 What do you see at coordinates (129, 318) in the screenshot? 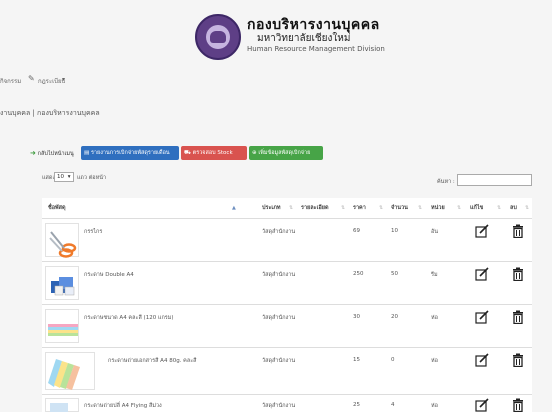
I see `item-name: กระดาษชนาด A4 คละสี (120 แกรม)` at bounding box center [129, 318].